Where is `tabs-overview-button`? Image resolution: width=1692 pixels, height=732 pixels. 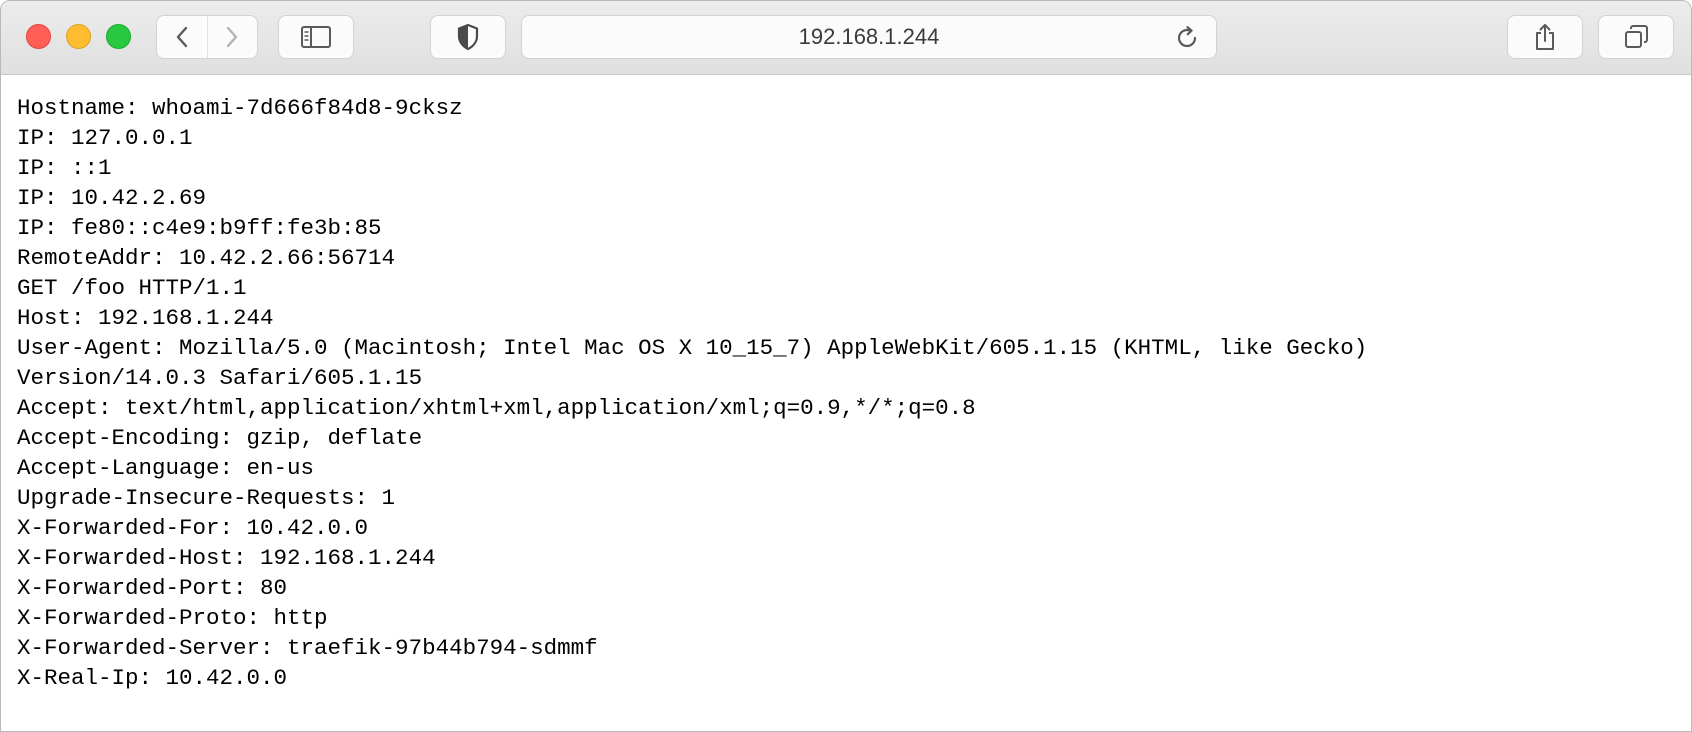 tabs-overview-button is located at coordinates (1636, 37).